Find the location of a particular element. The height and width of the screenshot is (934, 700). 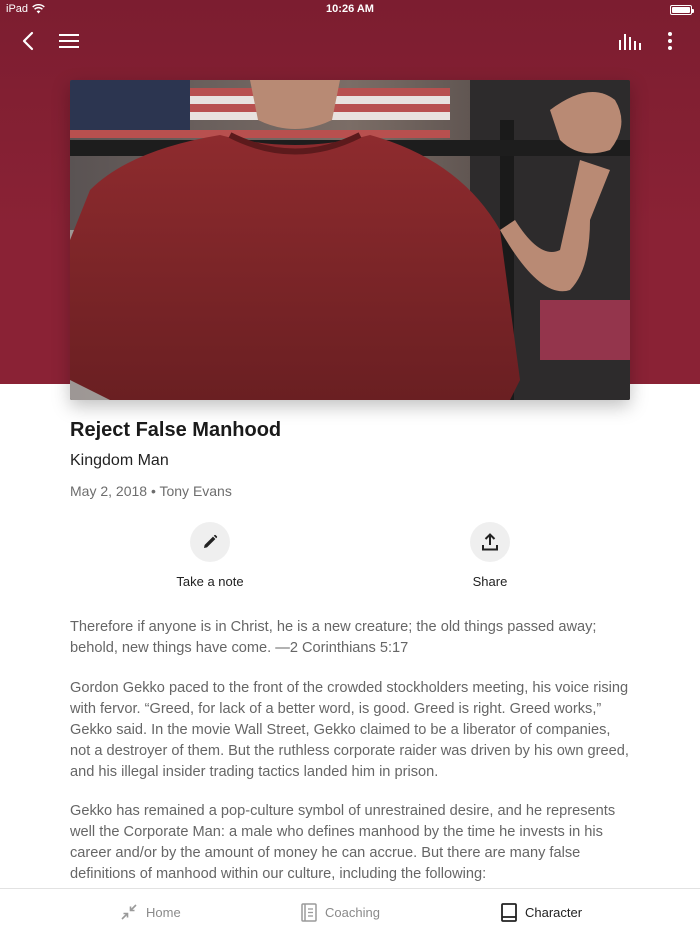

chevron-left-icon is located at coordinates (28, 41).